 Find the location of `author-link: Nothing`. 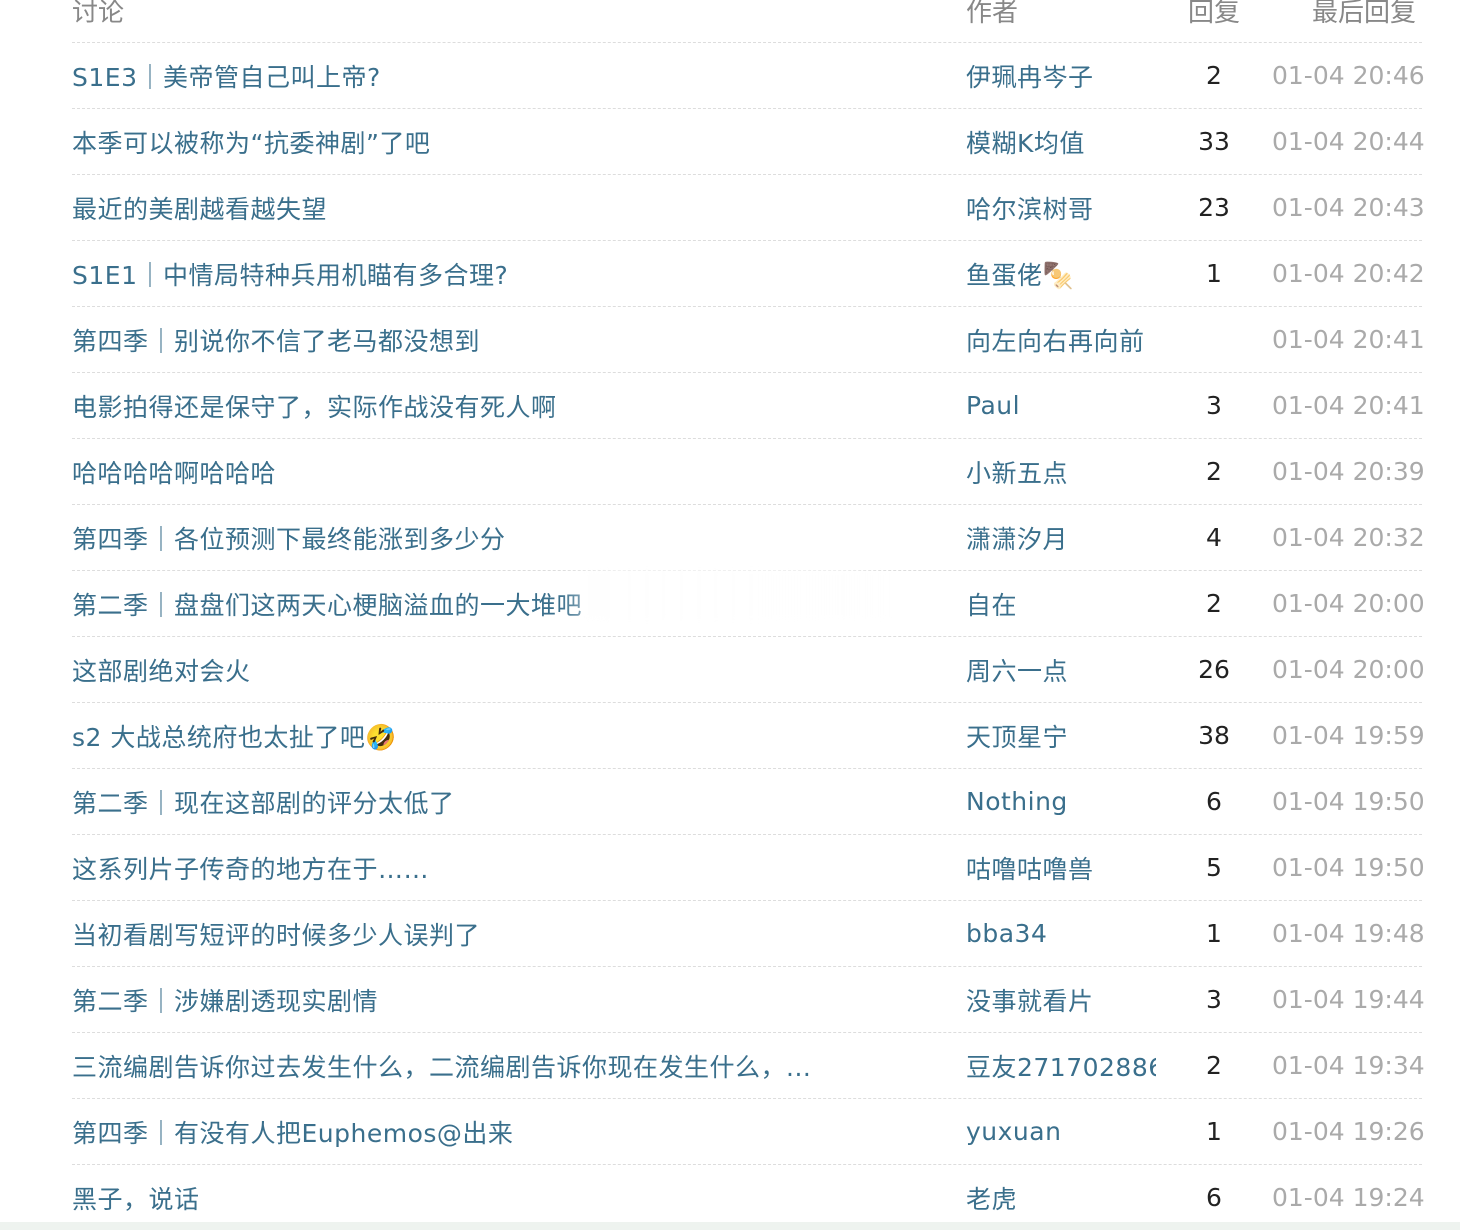

author-link: Nothing is located at coordinates (1017, 801).